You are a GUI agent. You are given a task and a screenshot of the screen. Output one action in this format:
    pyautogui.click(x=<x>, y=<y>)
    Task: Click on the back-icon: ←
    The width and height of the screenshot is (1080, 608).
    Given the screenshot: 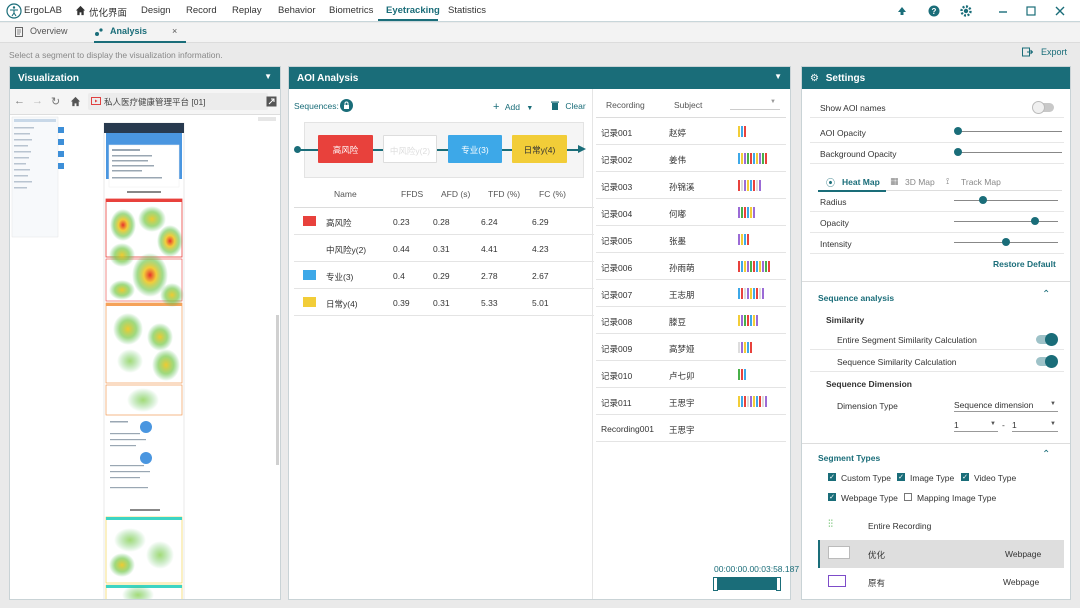 What is the action you would take?
    pyautogui.click(x=19, y=101)
    